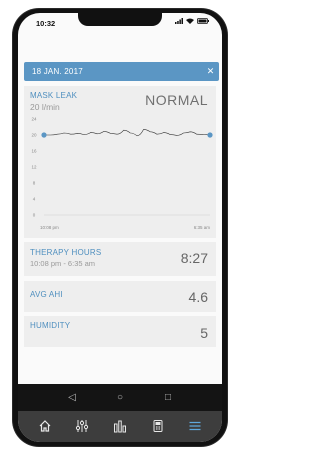 The image size is (320, 455). What do you see at coordinates (44, 135) in the screenshot?
I see `chart-start-point` at bounding box center [44, 135].